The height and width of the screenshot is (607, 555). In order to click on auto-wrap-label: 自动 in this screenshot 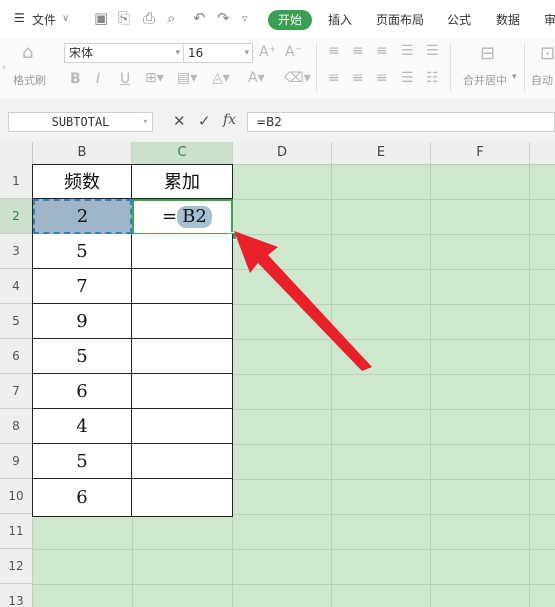, I will do `click(542, 80)`.